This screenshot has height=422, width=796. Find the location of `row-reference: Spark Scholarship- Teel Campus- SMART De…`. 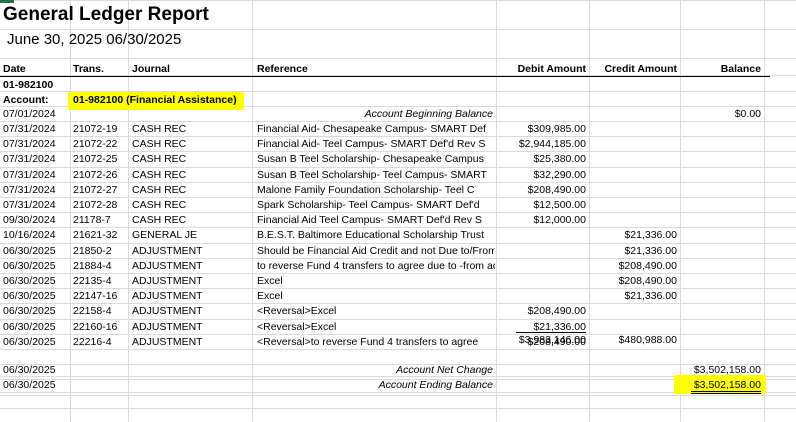

row-reference: Spark Scholarship- Teel Campus- SMART De… is located at coordinates (376, 205).